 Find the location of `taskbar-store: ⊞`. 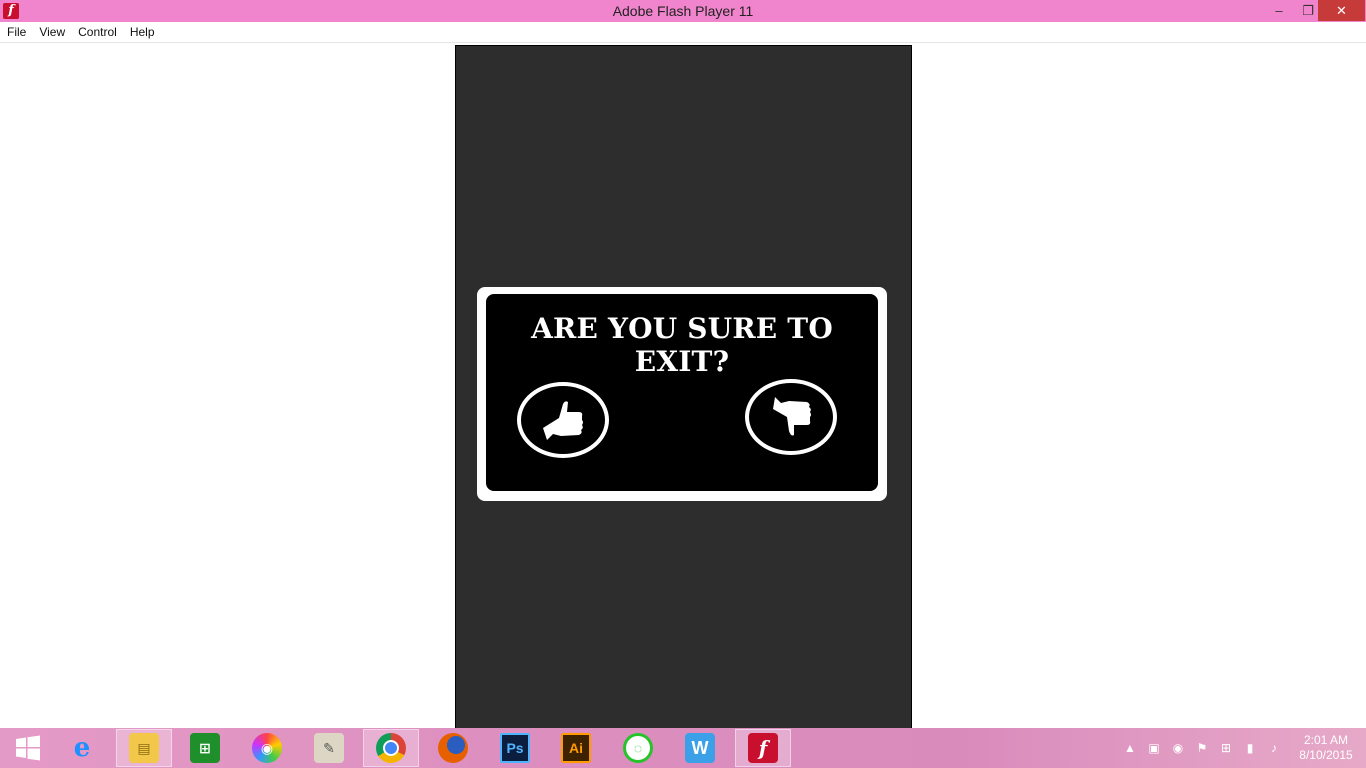

taskbar-store: ⊞ is located at coordinates (205, 748).